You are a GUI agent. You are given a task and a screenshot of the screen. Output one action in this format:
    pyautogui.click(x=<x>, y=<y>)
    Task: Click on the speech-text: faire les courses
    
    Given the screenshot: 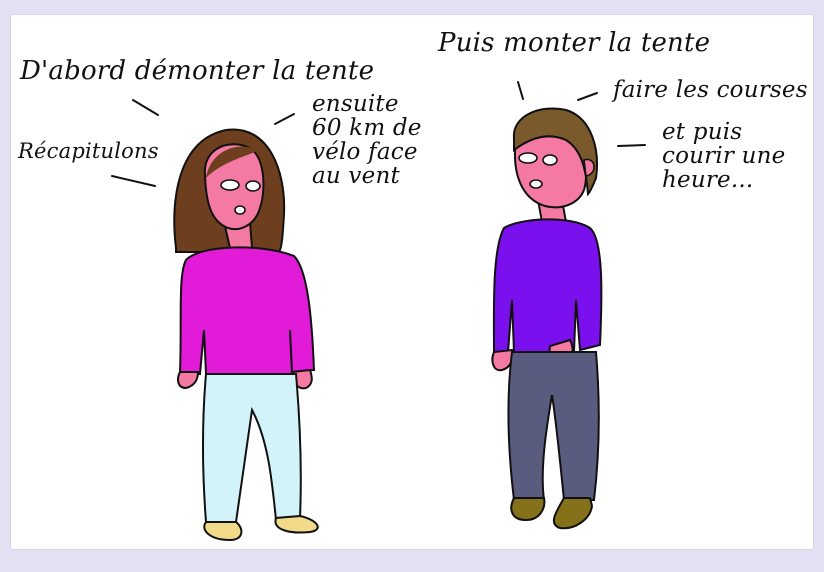 What is the action you would take?
    pyautogui.click(x=710, y=90)
    